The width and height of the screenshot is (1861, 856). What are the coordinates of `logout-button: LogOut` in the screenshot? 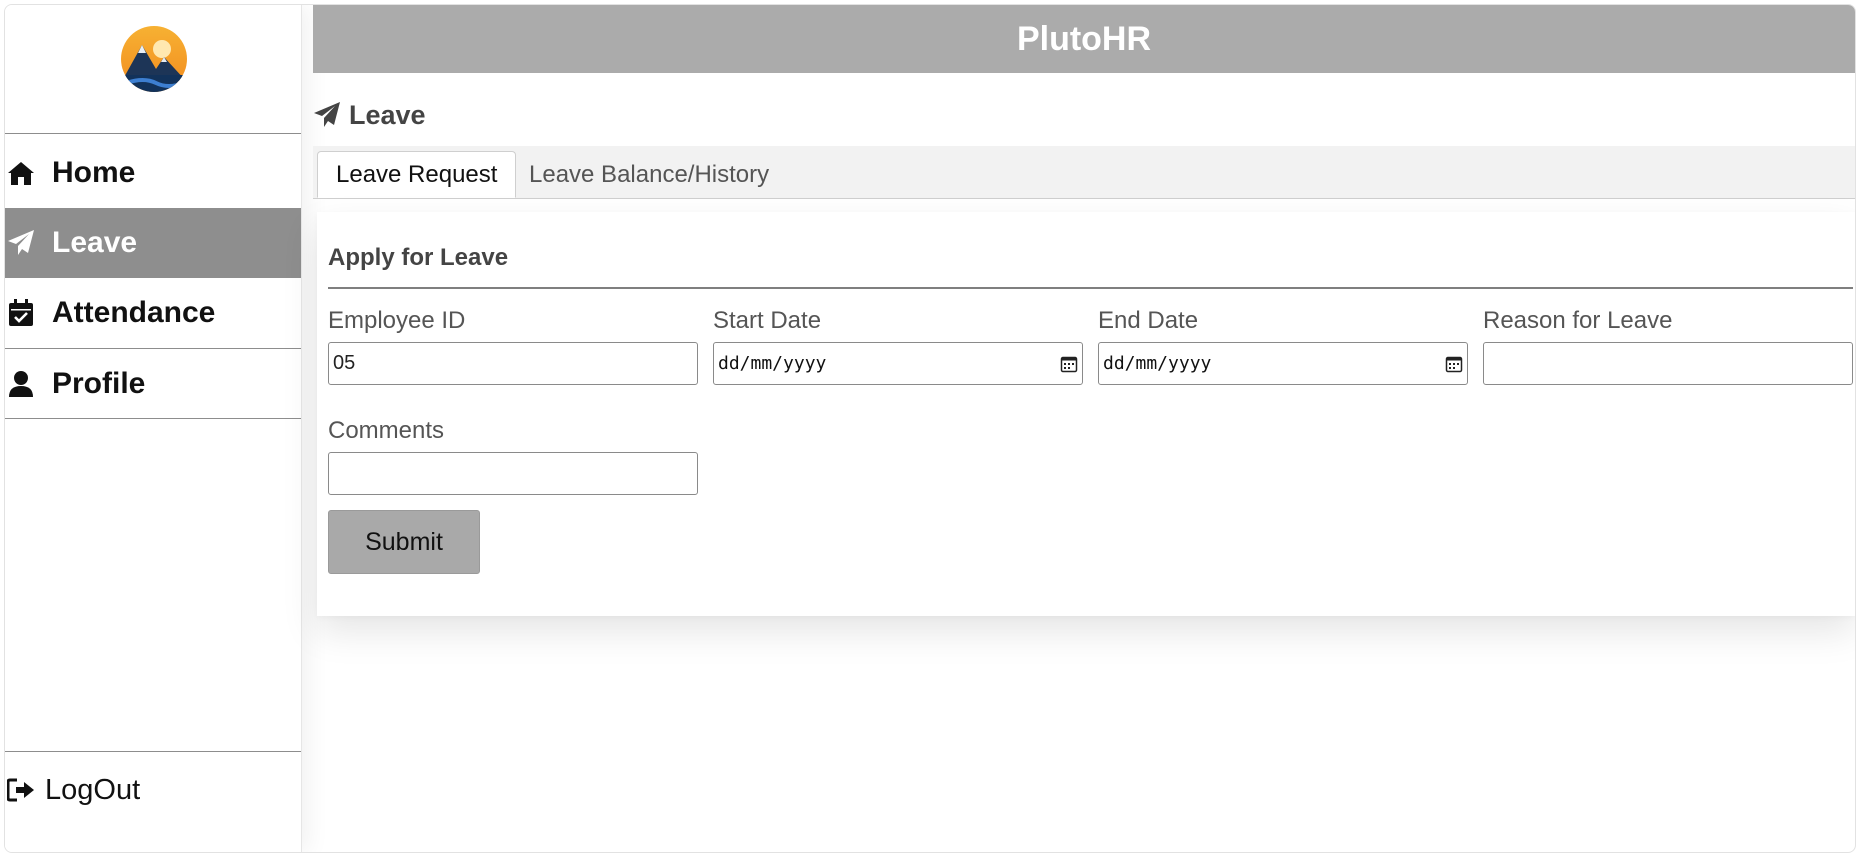 It's located at (153, 790).